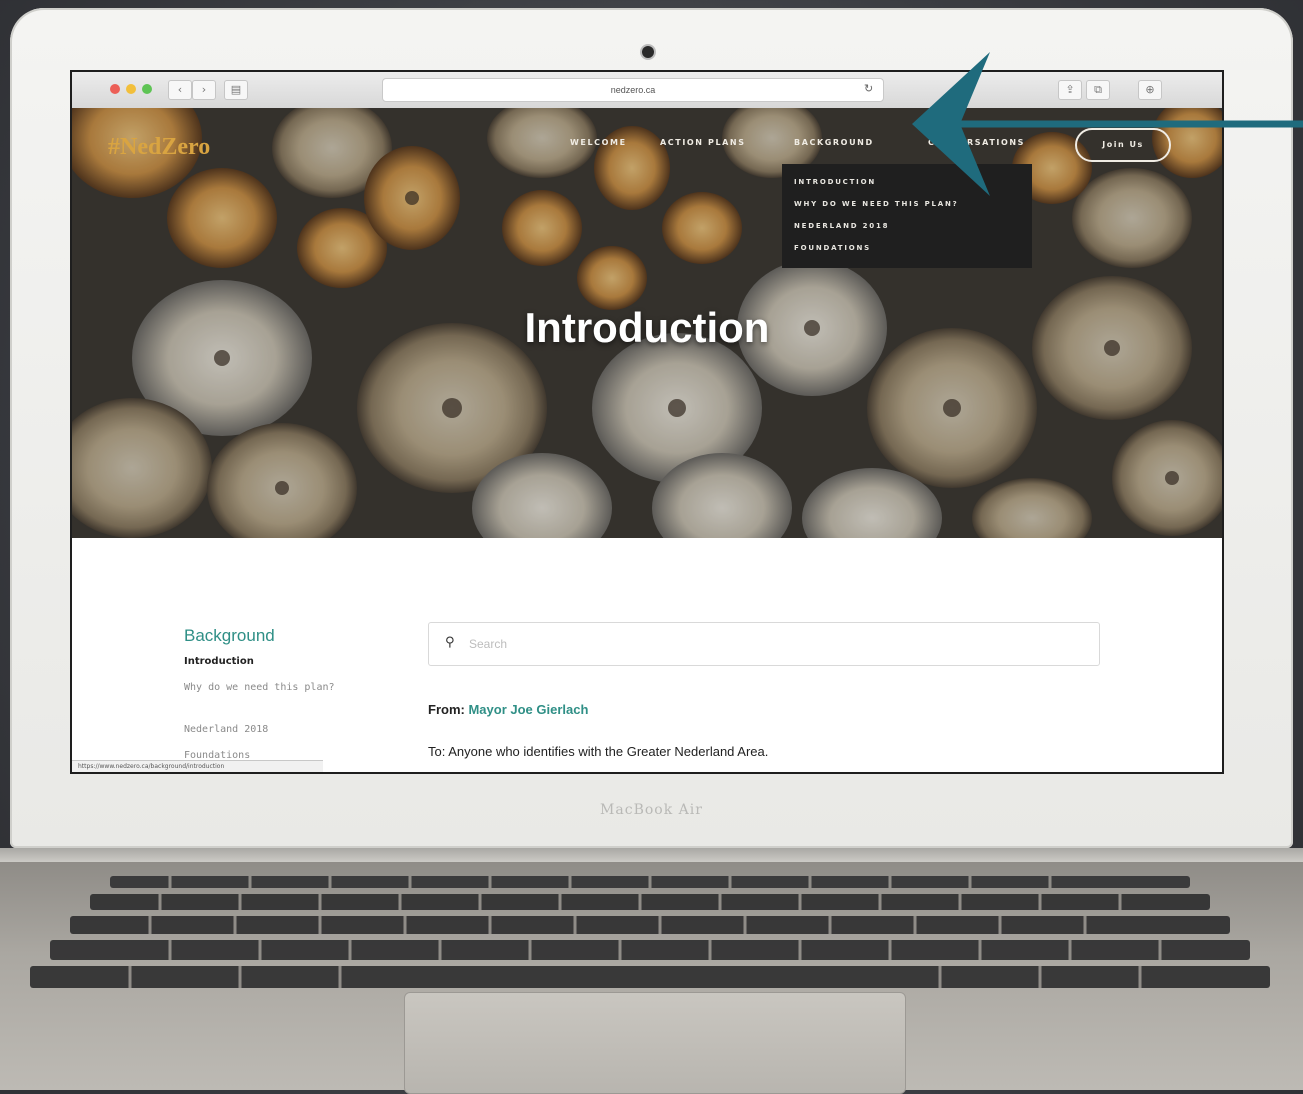 This screenshot has height=1094, width=1303. I want to click on address-bar: nedzero.ca, so click(633, 90).